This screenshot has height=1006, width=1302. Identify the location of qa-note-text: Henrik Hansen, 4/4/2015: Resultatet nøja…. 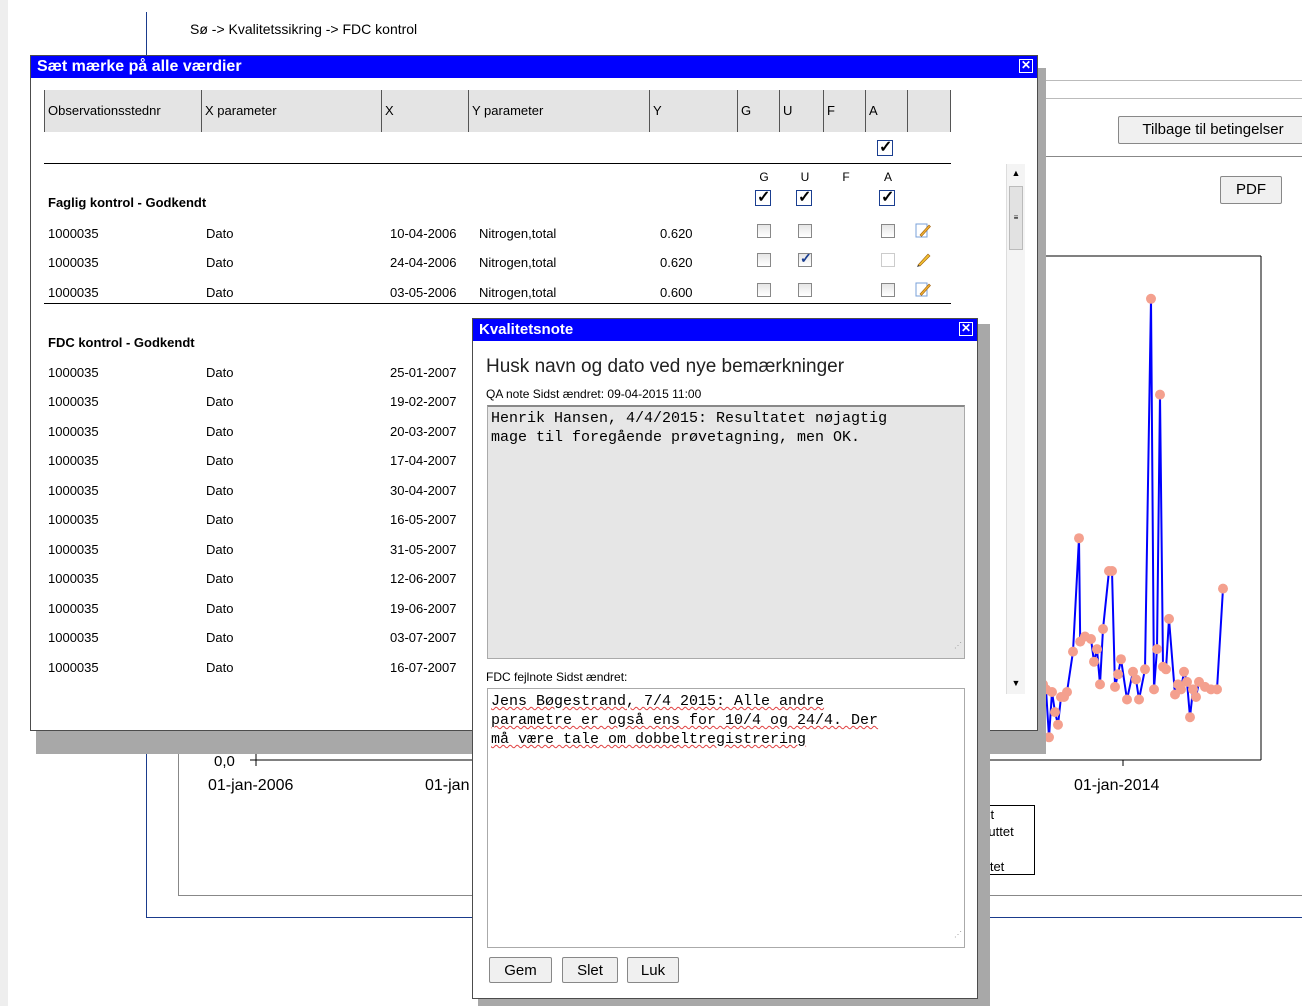
(689, 428).